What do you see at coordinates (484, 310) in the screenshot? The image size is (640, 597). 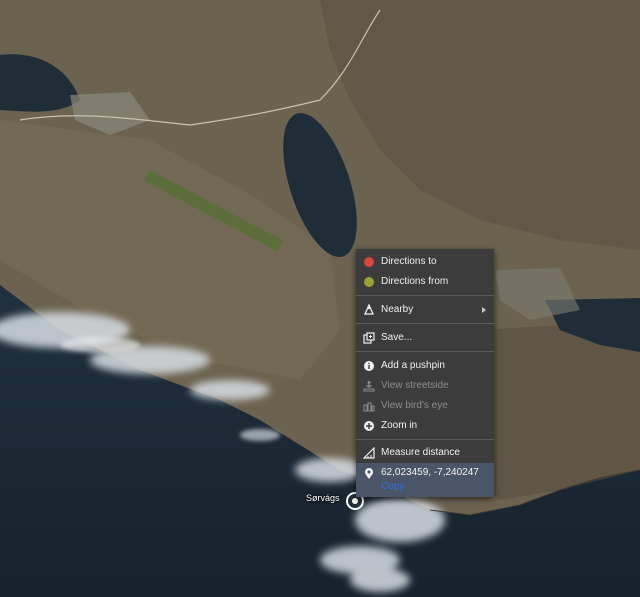 I see `submenu-arrow-icon` at bounding box center [484, 310].